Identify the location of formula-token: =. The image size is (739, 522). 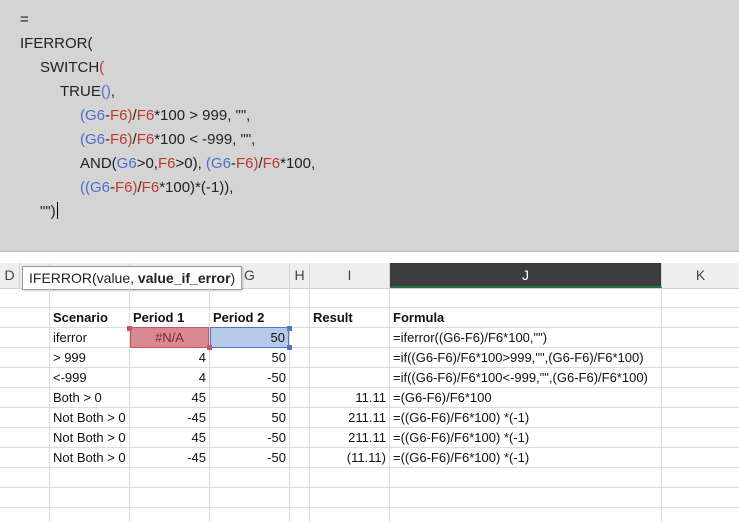
(24, 19).